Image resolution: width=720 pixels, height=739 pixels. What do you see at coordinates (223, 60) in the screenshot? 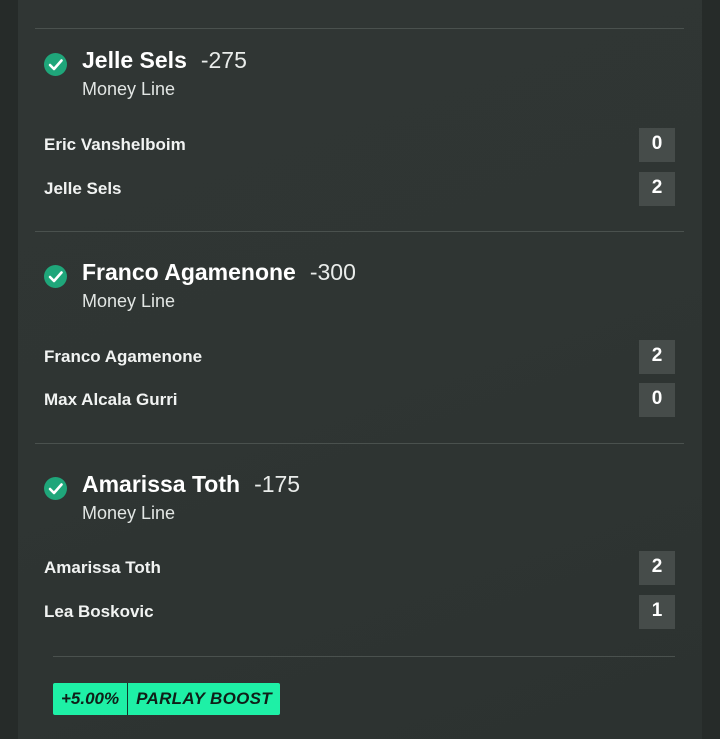
I see `pick-odds: -275` at bounding box center [223, 60].